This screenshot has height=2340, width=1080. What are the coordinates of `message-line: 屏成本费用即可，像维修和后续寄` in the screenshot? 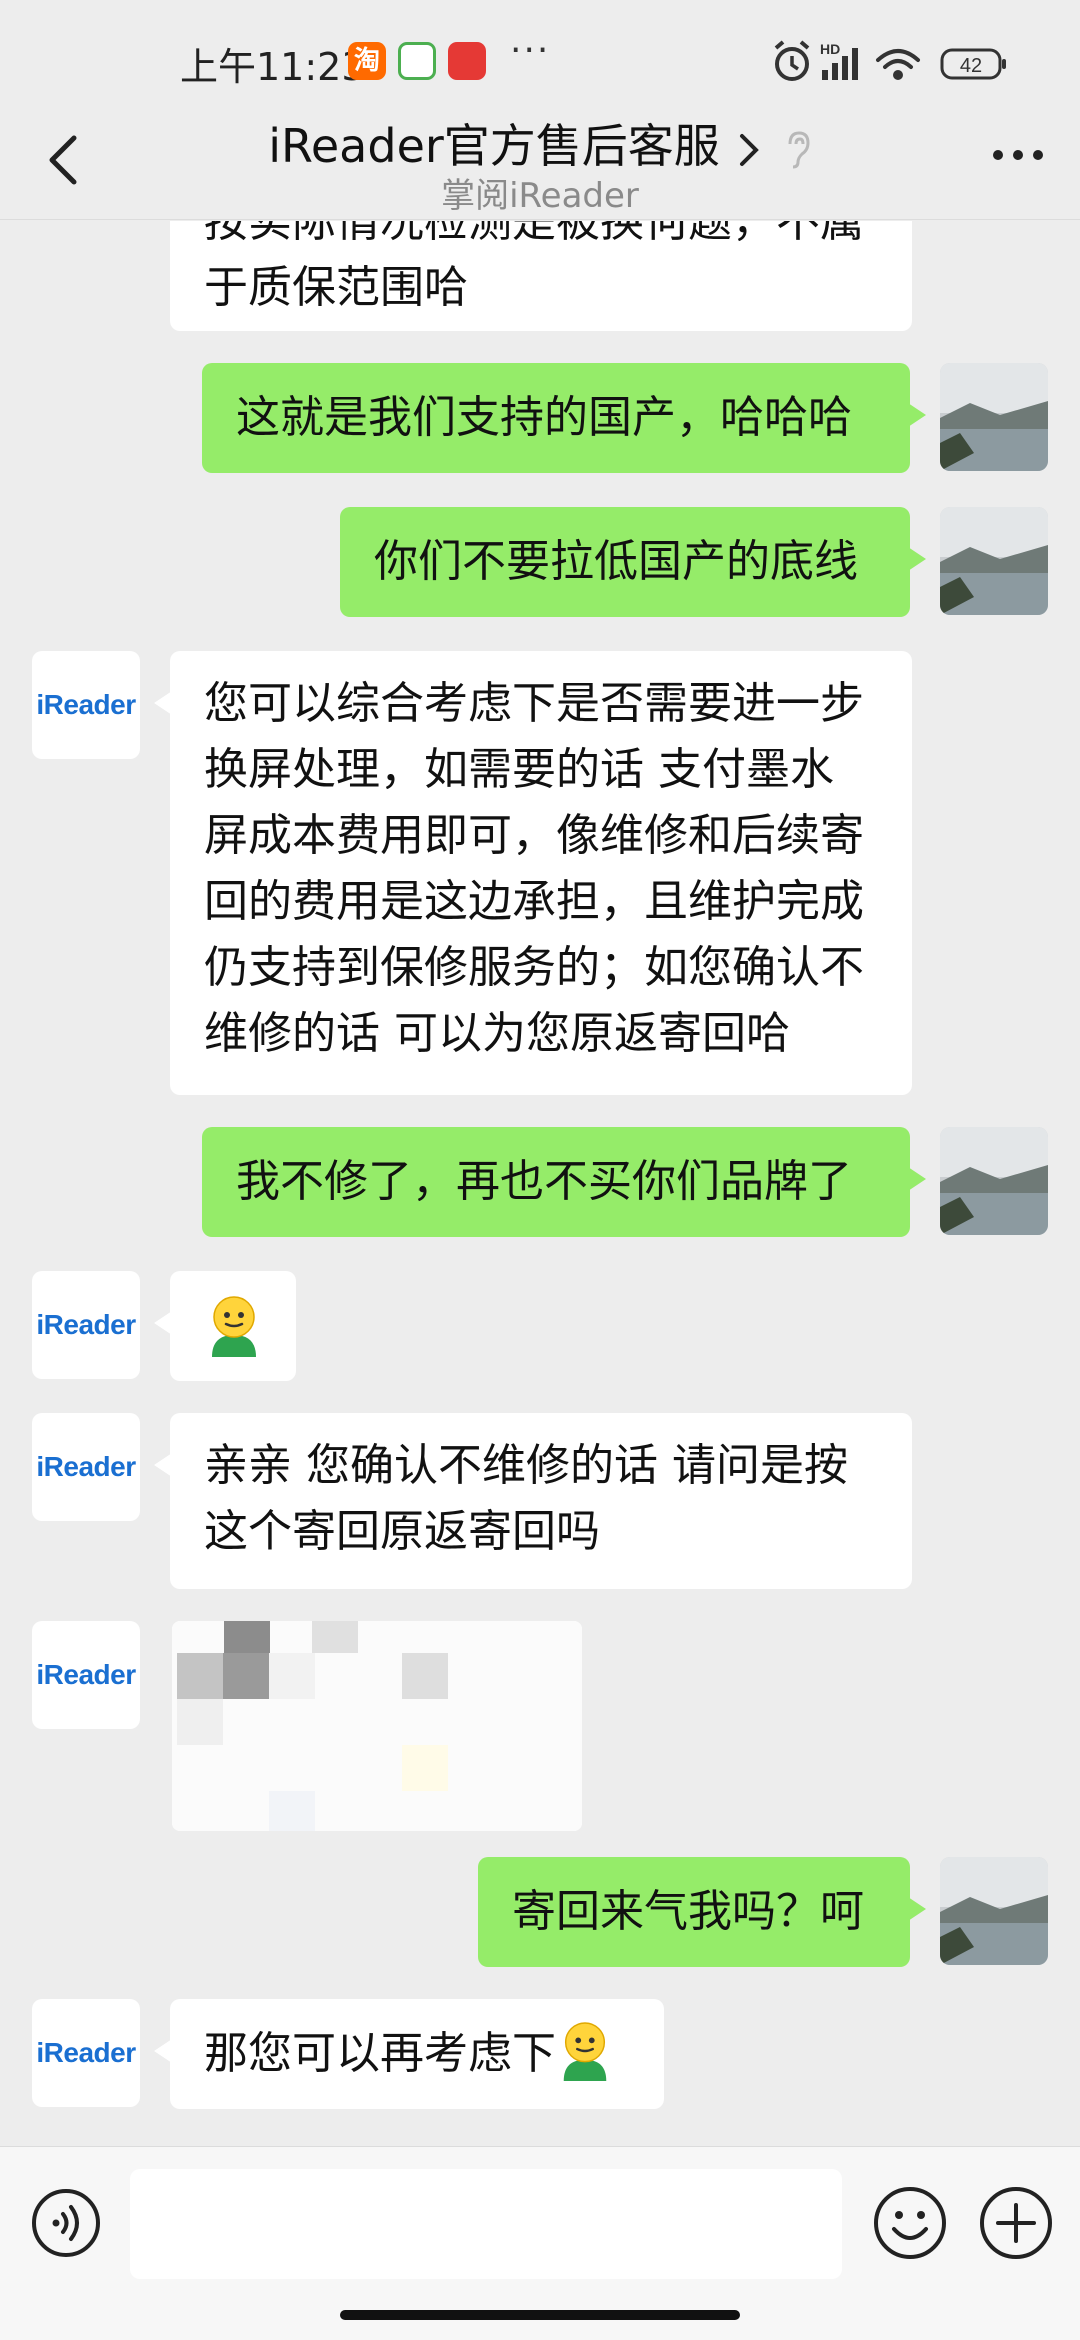 It's located at (534, 835).